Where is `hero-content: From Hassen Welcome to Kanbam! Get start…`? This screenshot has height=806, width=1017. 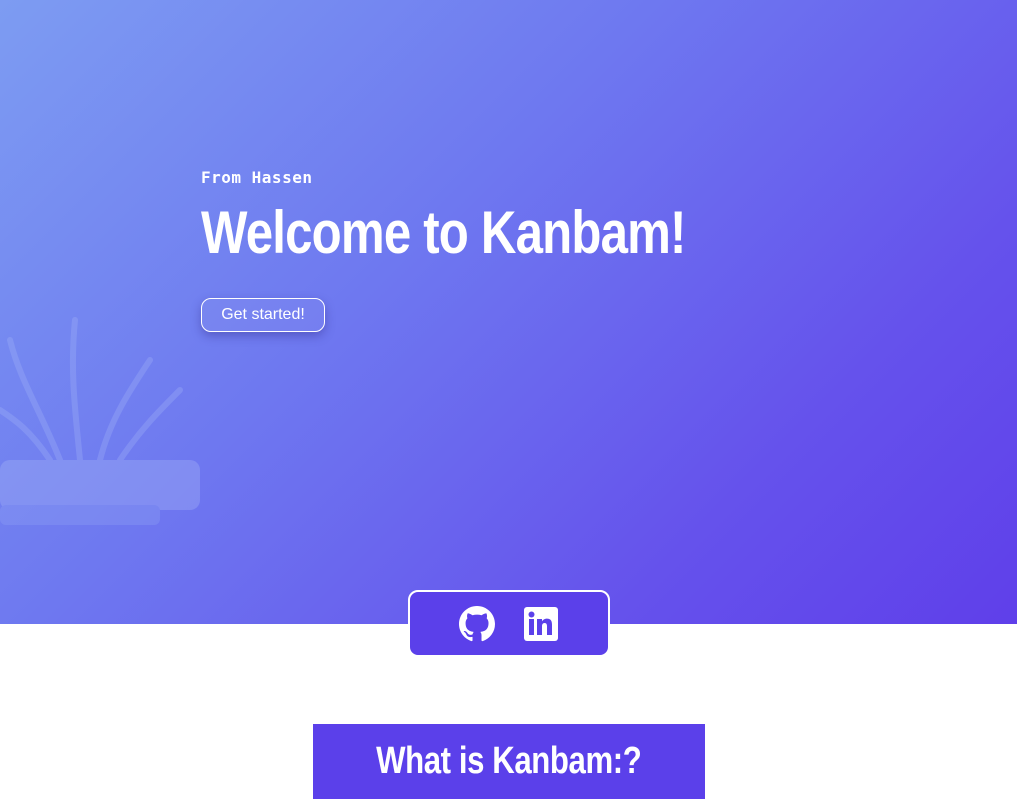 hero-content: From Hassen Welcome to Kanbam! Get start… is located at coordinates (496, 249).